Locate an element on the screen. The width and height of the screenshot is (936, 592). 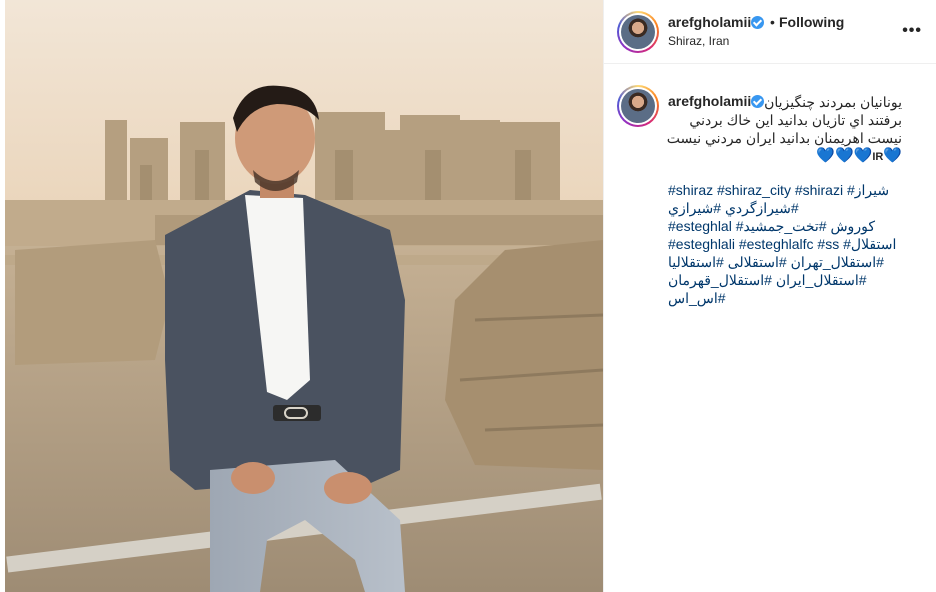
avatar is located at coordinates (638, 32).